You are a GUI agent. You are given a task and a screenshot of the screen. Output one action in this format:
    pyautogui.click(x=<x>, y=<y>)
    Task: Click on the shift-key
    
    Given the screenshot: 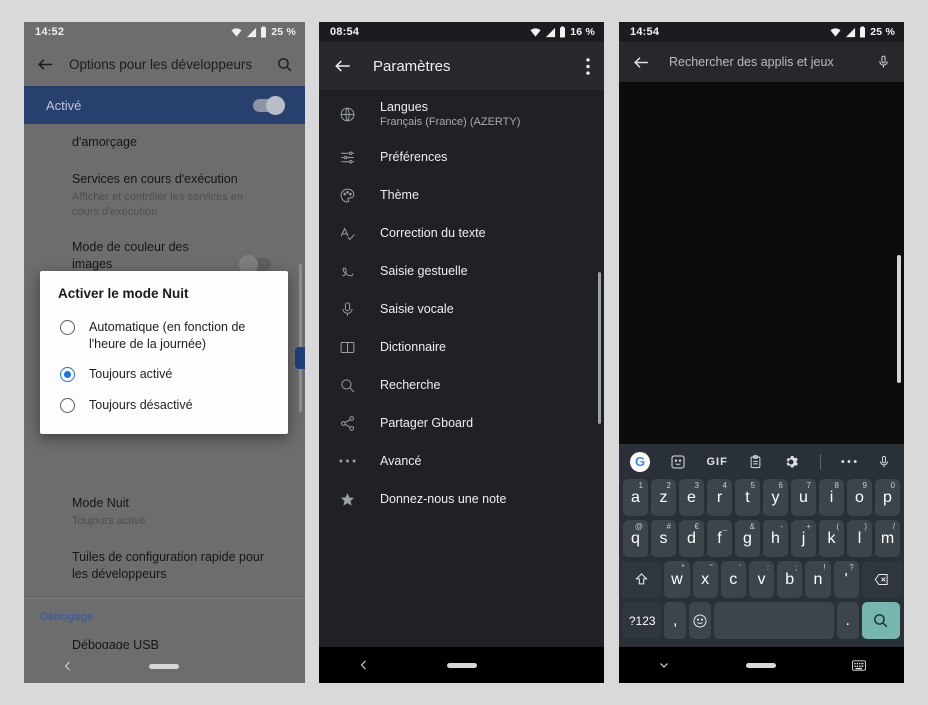 What is the action you would take?
    pyautogui.click(x=641, y=579)
    